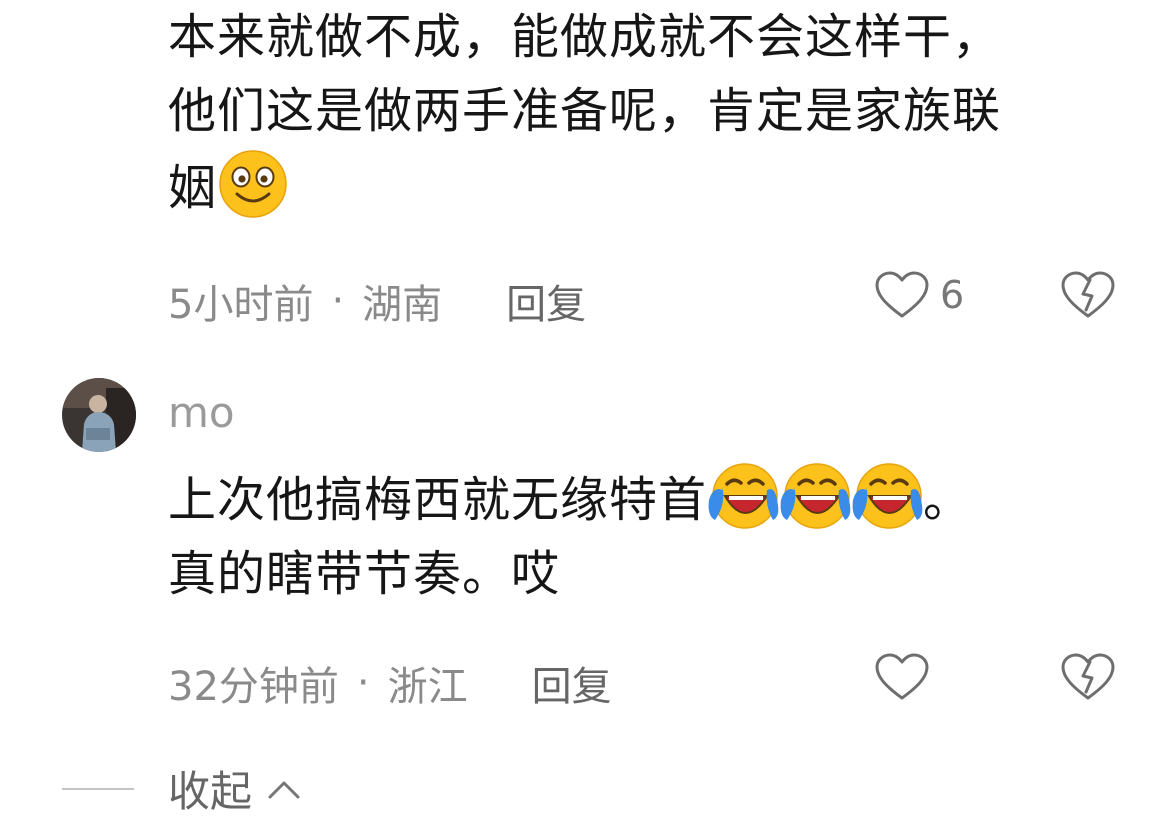  I want to click on comment-2-text: 上次他搞梅西就无缘特首 。 真的瞎带节奏。哎, so click(570, 535).